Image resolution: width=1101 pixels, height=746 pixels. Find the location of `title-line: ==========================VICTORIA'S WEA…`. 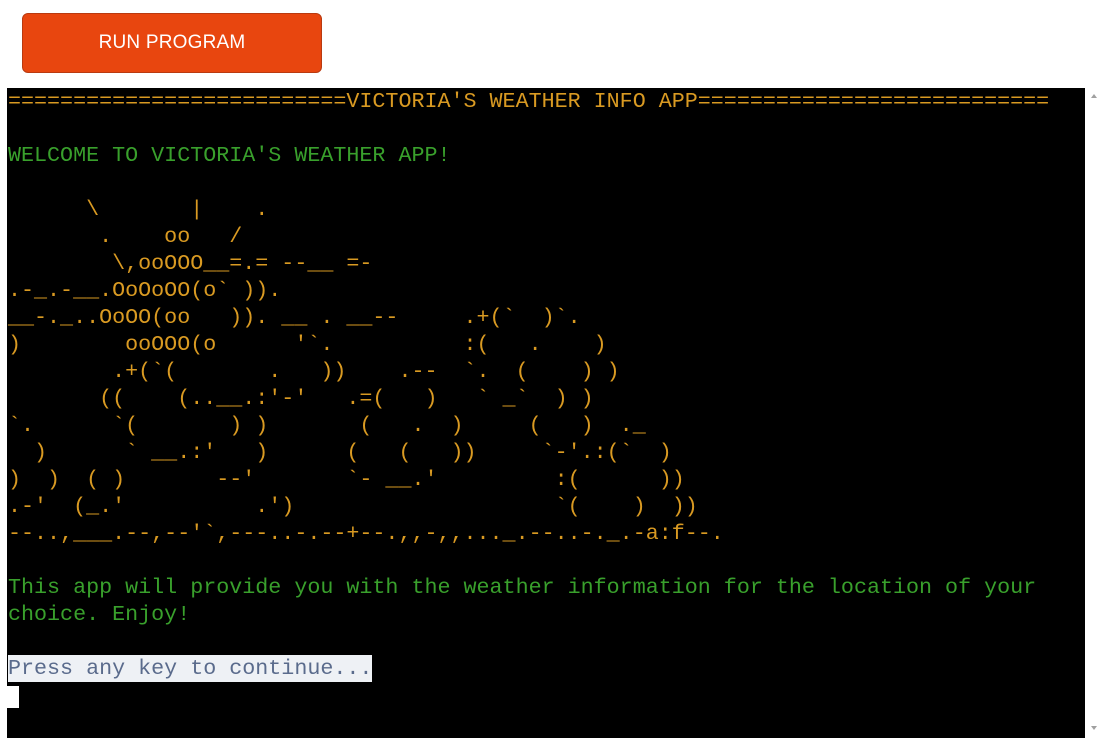

title-line: ==========================VICTORIA'S WEA… is located at coordinates (529, 101).